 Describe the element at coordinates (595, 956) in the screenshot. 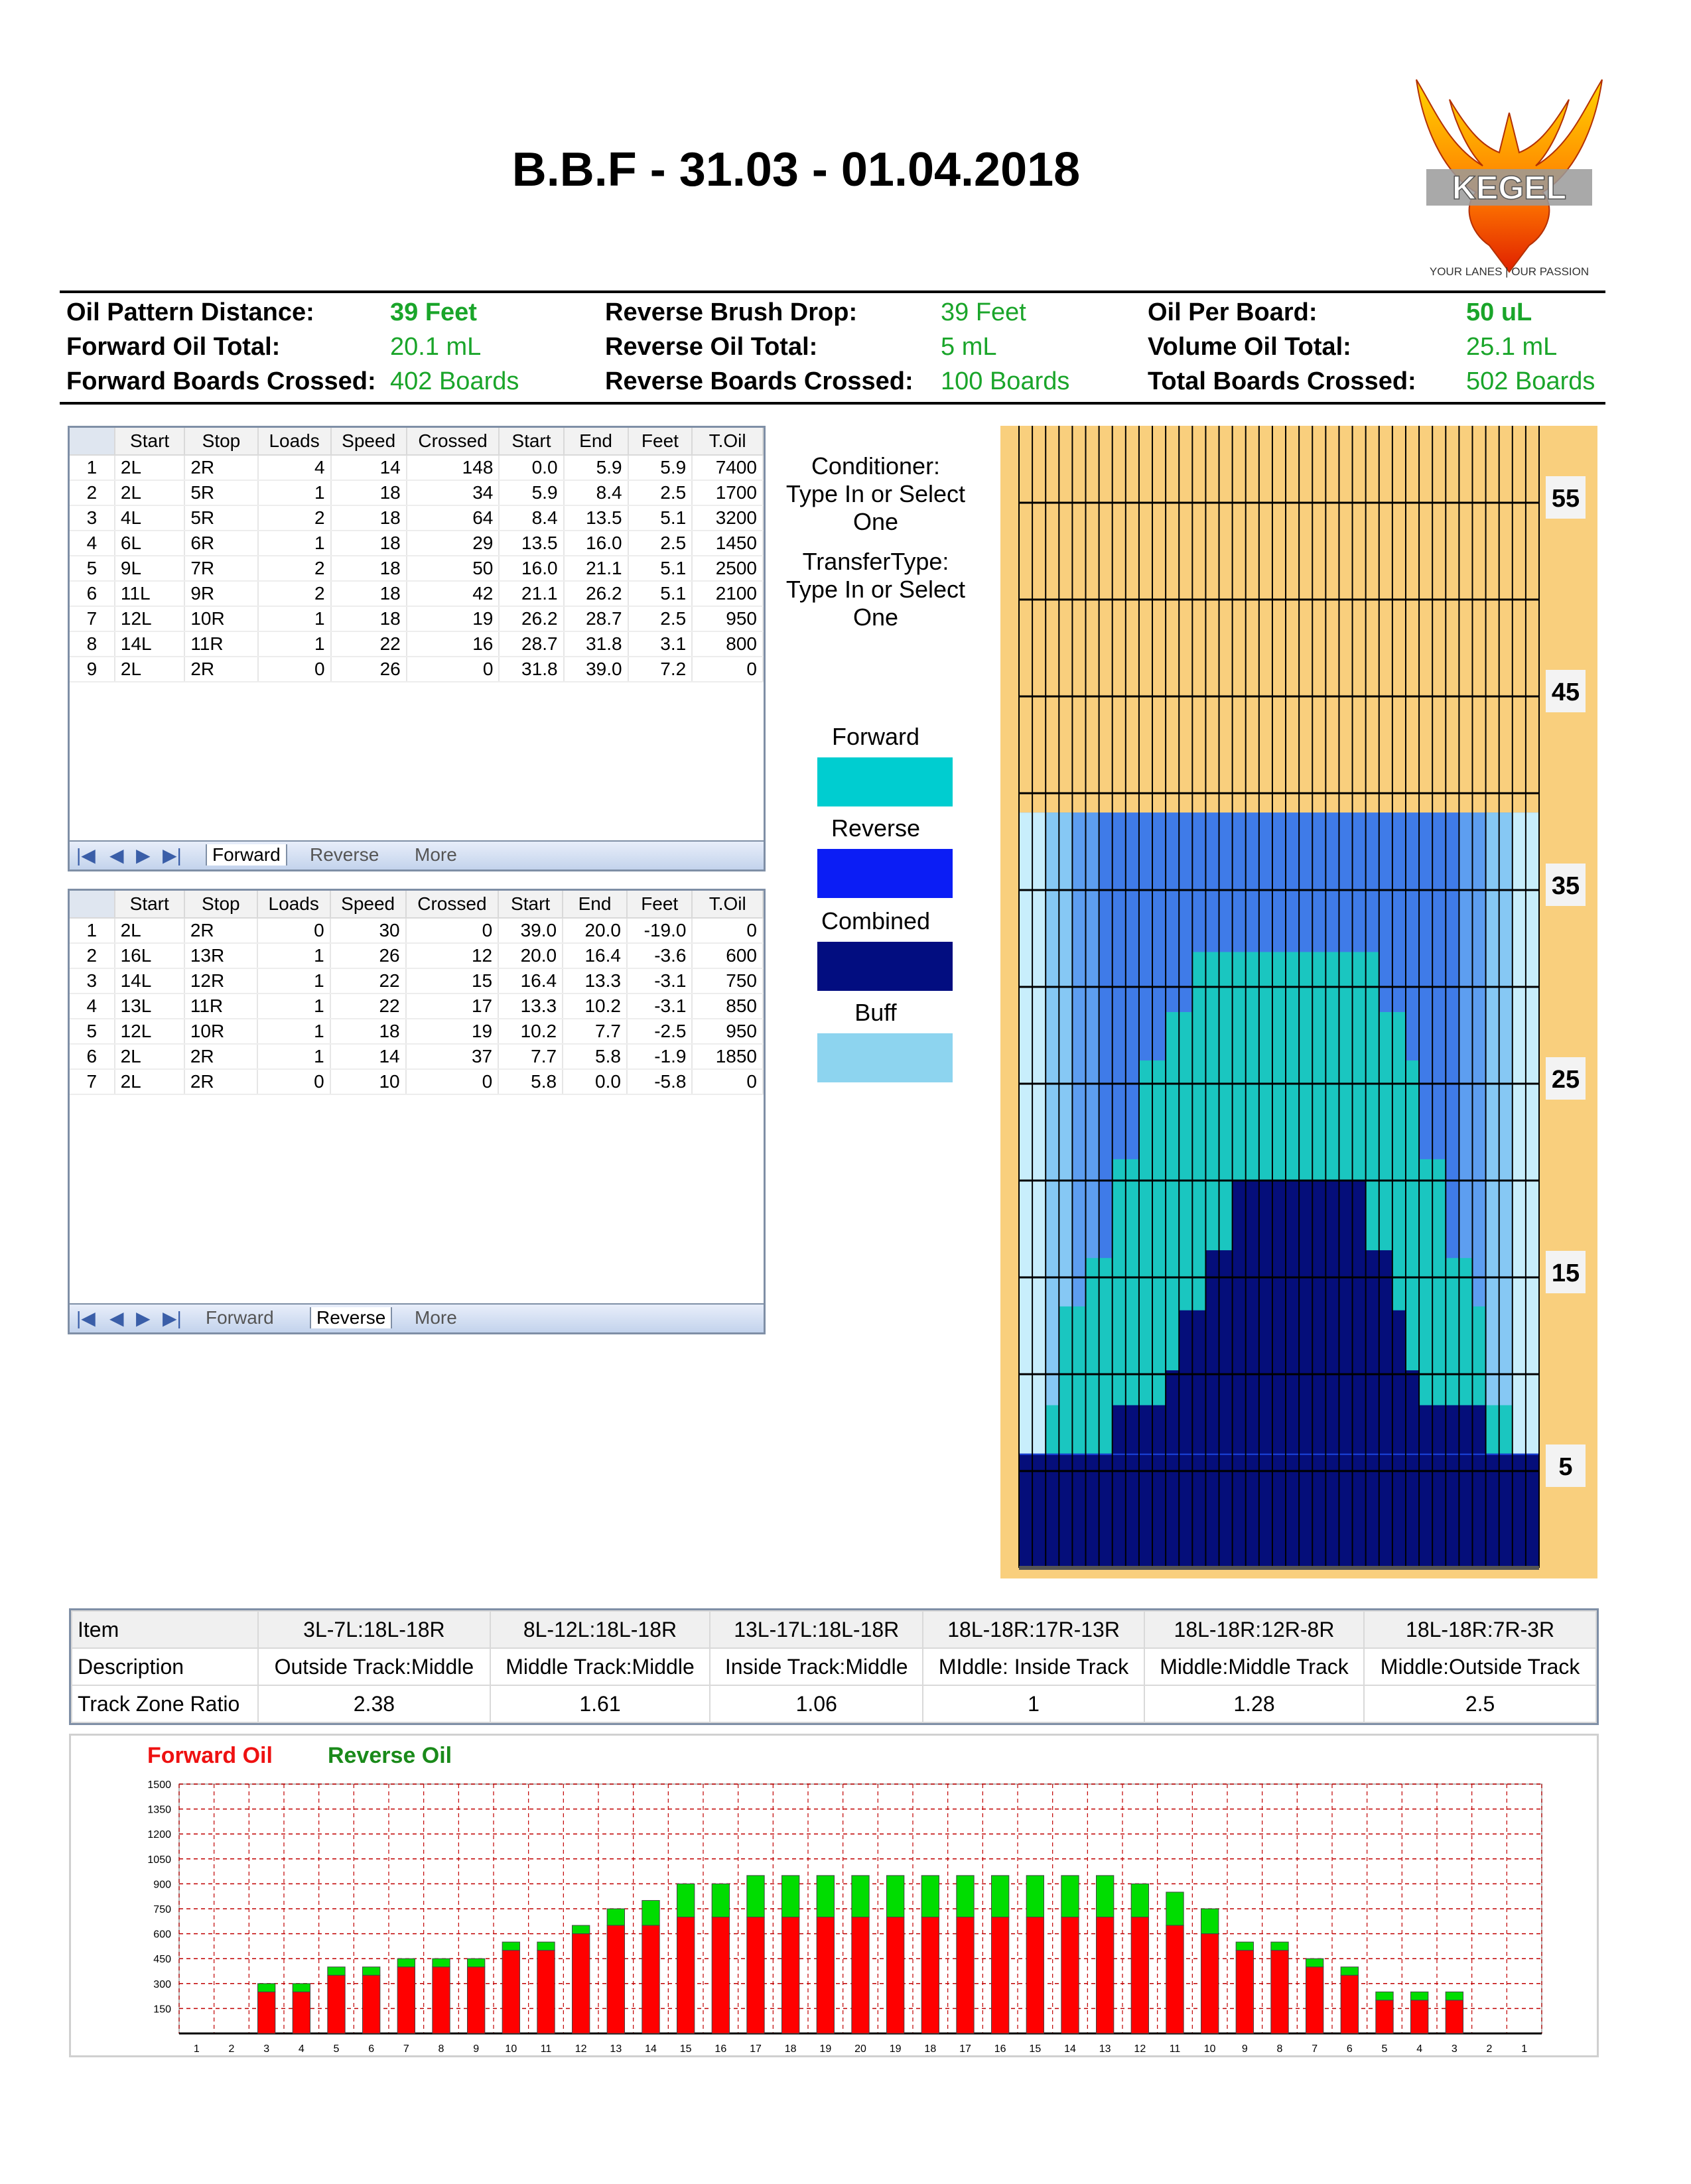

I see `table-cell: 16.4` at that location.